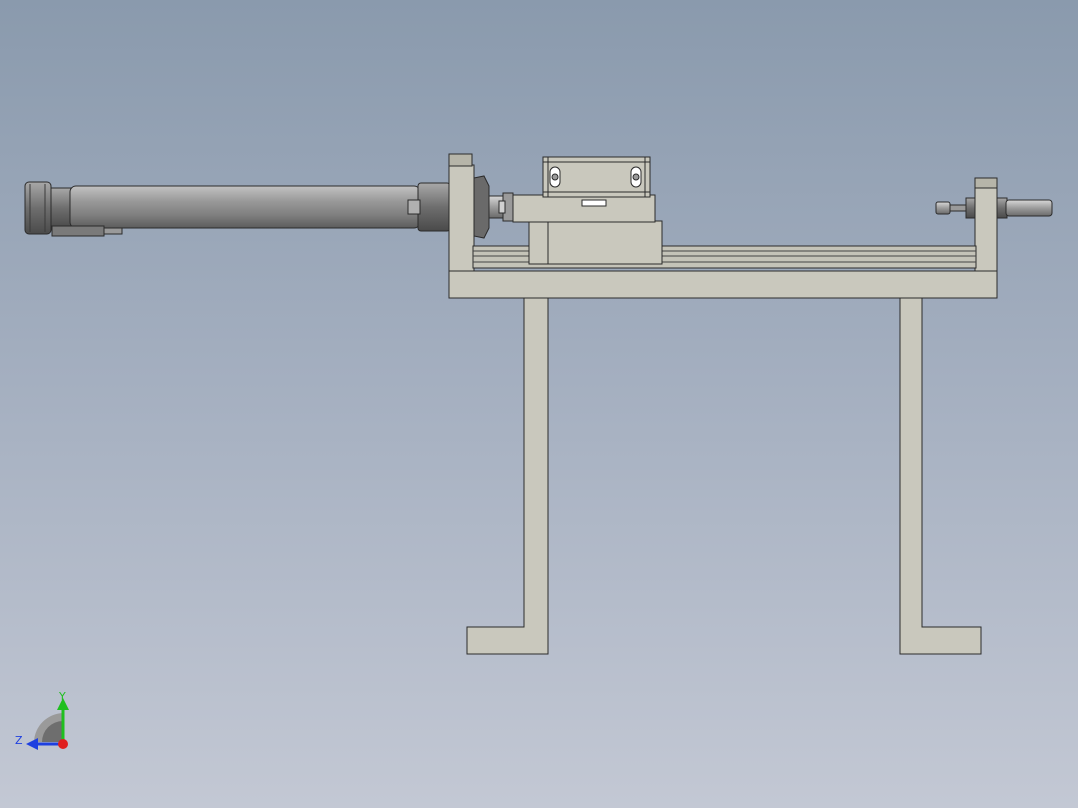  What do you see at coordinates (113, 231) in the screenshot?
I see `cylinder-mount-tab` at bounding box center [113, 231].